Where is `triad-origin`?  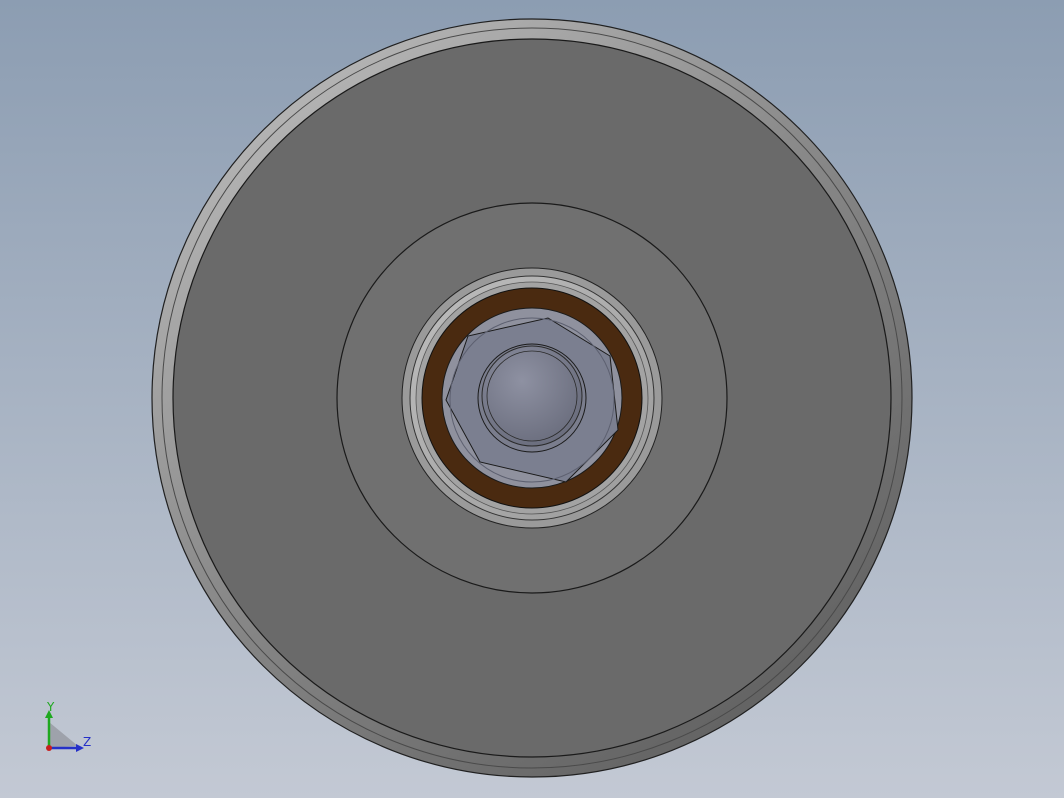
triad-origin is located at coordinates (49, 748).